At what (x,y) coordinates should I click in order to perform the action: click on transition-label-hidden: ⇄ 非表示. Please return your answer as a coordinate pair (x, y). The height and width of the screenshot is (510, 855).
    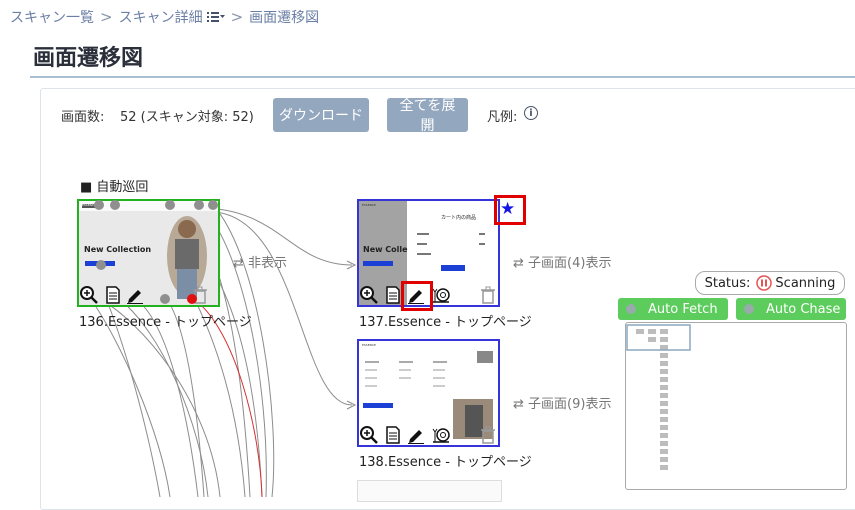
    Looking at the image, I should click on (260, 263).